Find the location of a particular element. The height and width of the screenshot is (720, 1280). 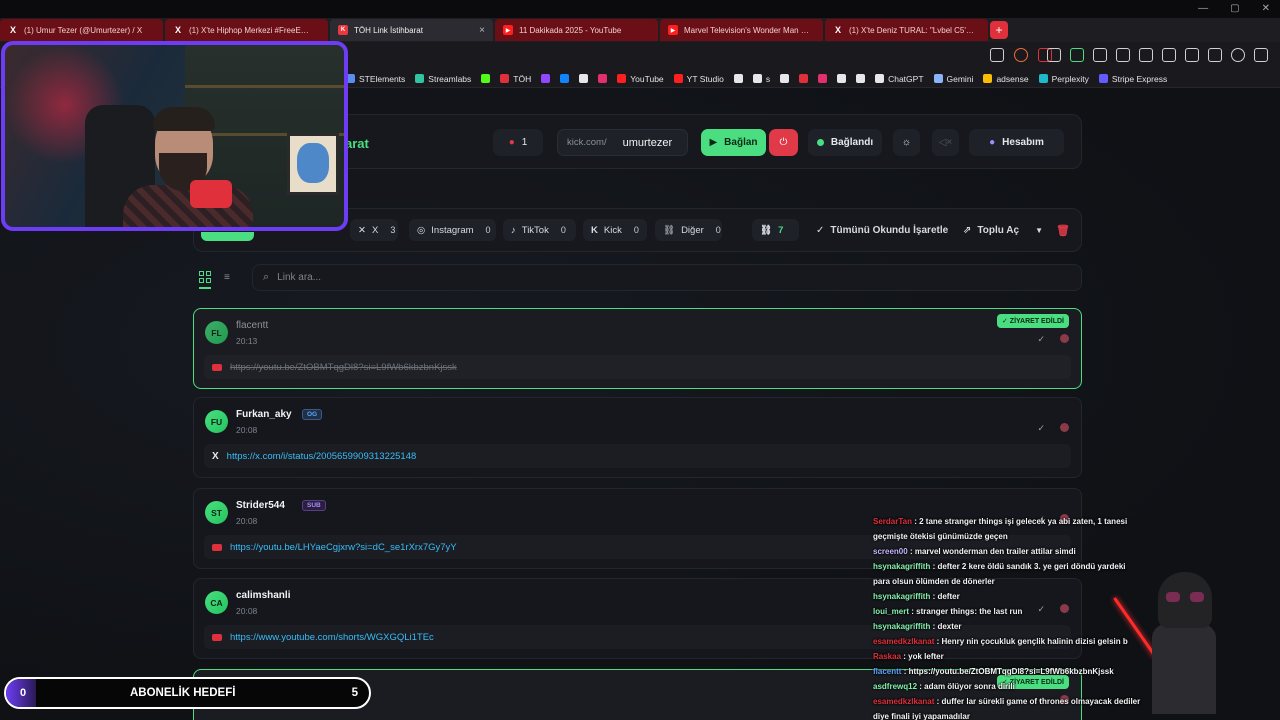

streamer-hair is located at coordinates (184, 119).